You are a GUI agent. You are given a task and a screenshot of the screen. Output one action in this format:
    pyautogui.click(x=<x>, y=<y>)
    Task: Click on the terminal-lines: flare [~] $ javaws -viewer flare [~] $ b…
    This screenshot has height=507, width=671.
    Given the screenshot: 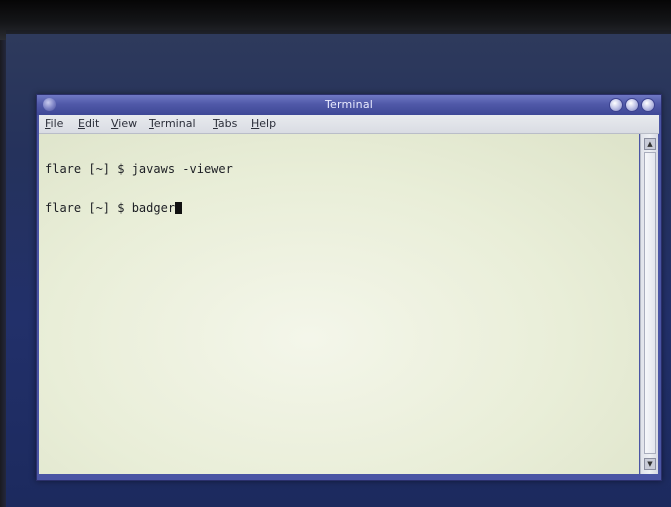 What is the action you would take?
    pyautogui.click(x=139, y=189)
    